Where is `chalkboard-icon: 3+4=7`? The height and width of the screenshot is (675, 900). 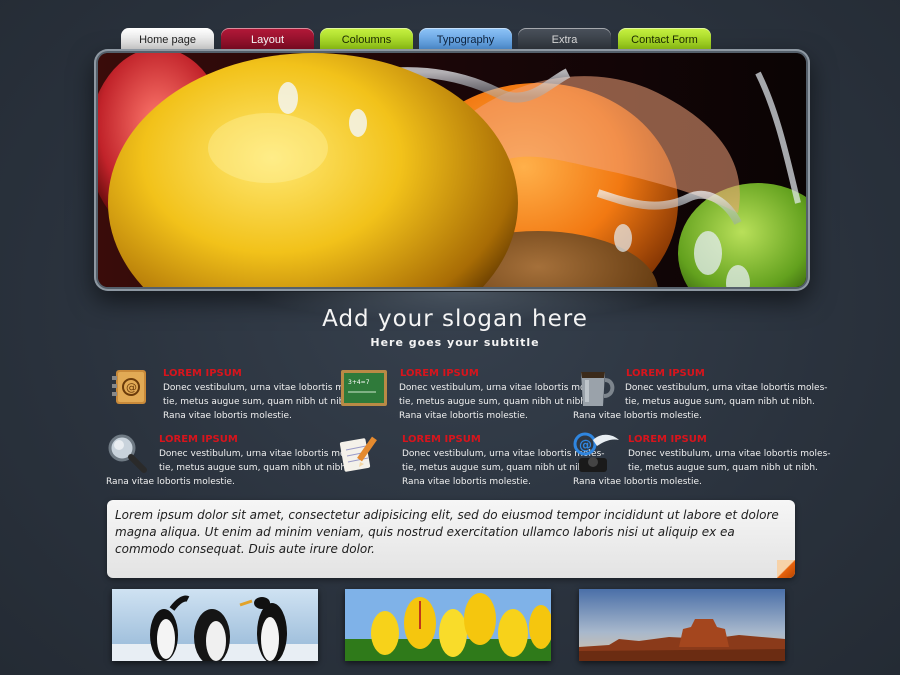
chalkboard-icon: 3+4=7 is located at coordinates (363, 388).